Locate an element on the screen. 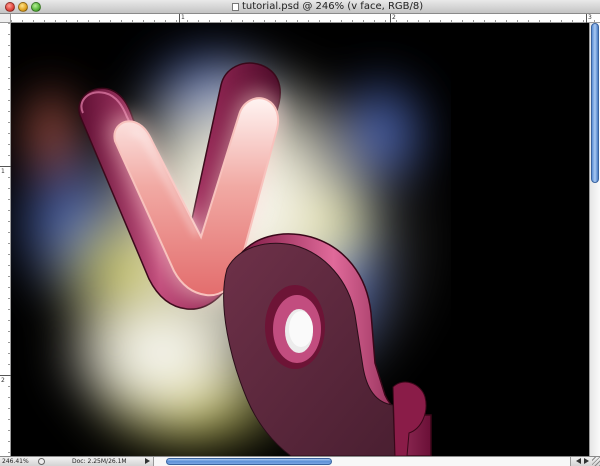 The height and width of the screenshot is (466, 600). vertical-ruler: 1 2 is located at coordinates (5, 239).